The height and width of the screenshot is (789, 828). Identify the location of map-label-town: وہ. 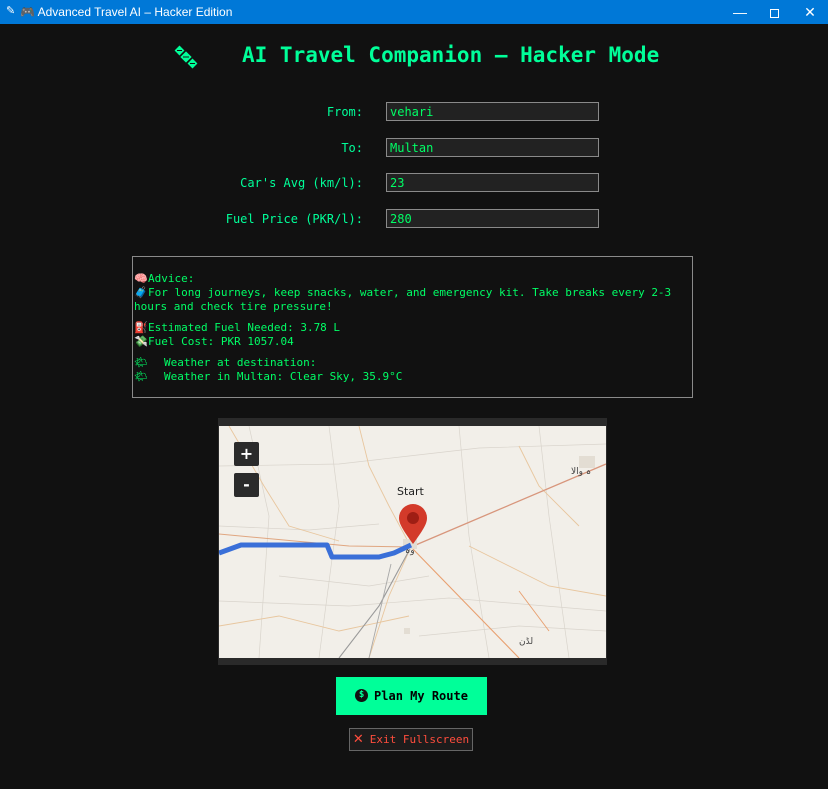
(410, 551).